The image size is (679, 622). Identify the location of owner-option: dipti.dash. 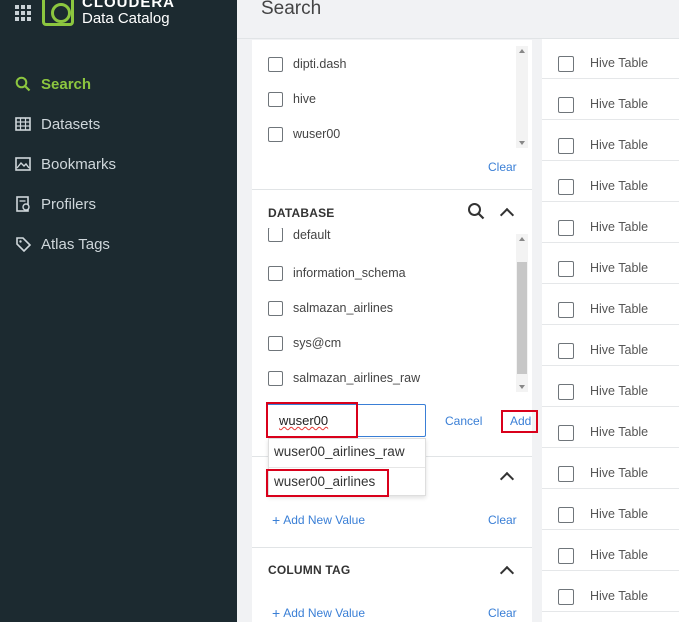
(307, 64).